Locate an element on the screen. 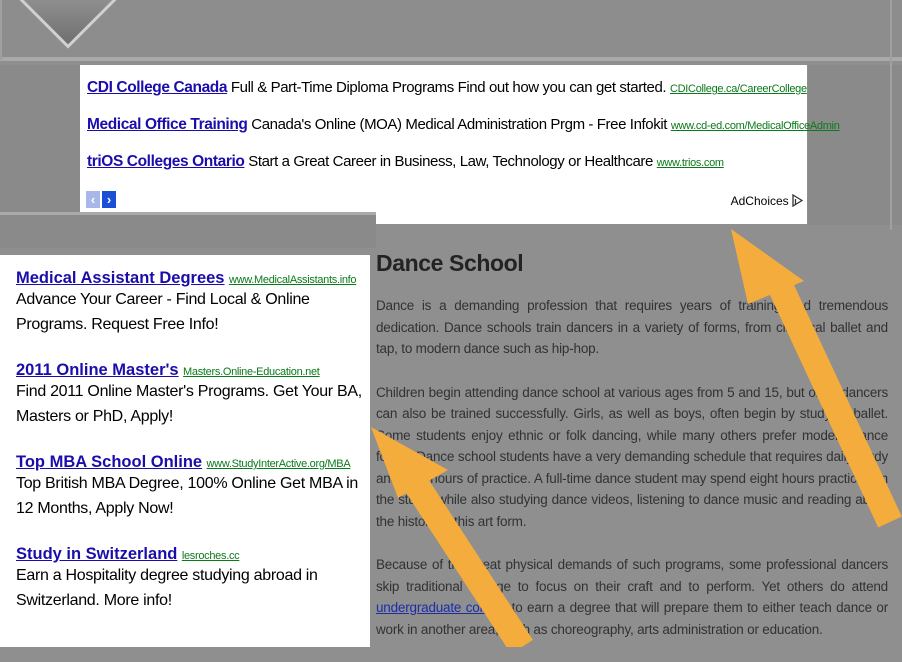  ad-url-link: www.trios.com is located at coordinates (690, 163).